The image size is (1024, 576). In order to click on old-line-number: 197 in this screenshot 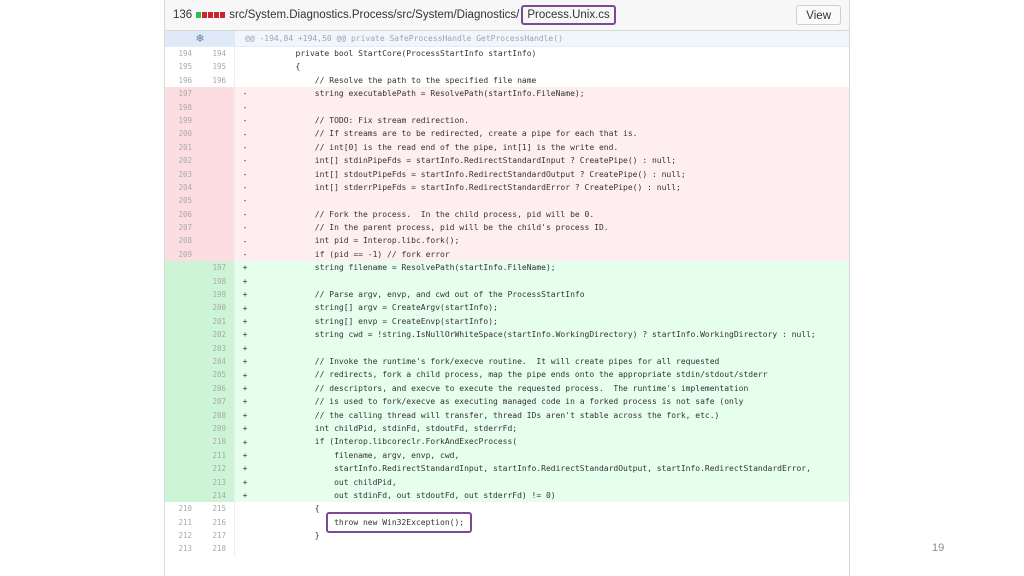, I will do `click(182, 94)`.